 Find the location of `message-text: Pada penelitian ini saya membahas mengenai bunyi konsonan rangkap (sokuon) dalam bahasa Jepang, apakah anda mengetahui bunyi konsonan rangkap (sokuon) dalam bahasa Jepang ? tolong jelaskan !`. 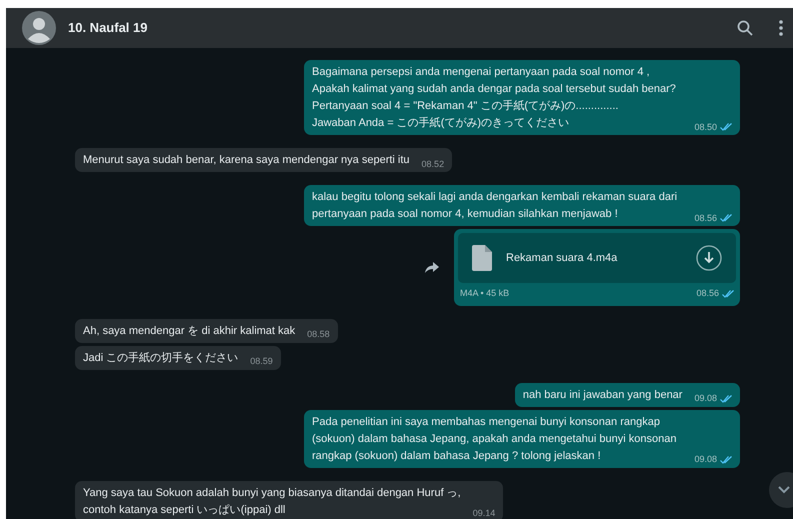

message-text: Pada penelitian ini saya membahas mengenai bunyi konsonan rangkap (sokuon) dalam bahasa Jepang, apakah anda mengetahui bunyi konsonan rangkap (sokuon) dalam bahasa Jepang ? tolong jelaskan ! is located at coordinates (495, 439).